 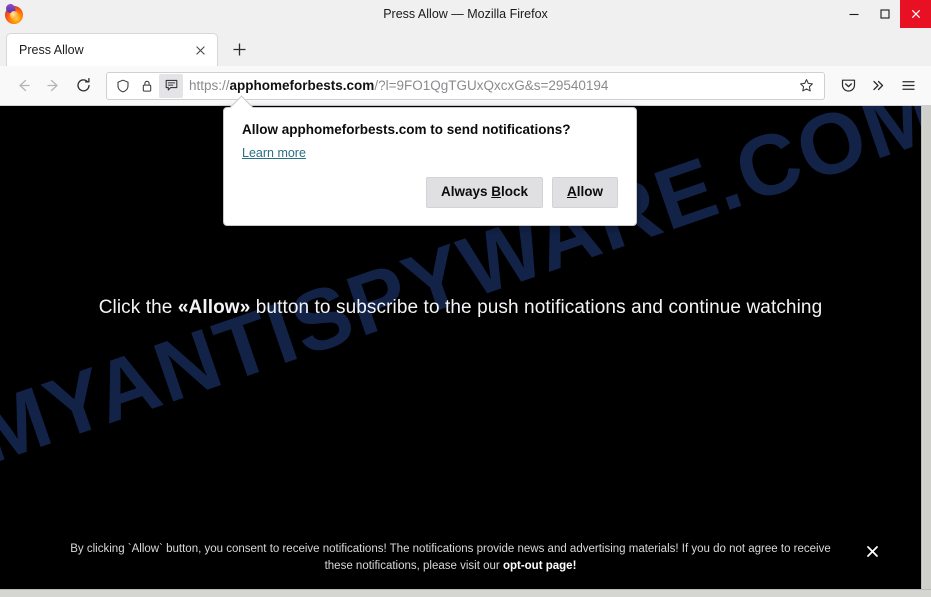 I want to click on window-title: Press Allow — Mozilla Firefox, so click(x=465, y=14).